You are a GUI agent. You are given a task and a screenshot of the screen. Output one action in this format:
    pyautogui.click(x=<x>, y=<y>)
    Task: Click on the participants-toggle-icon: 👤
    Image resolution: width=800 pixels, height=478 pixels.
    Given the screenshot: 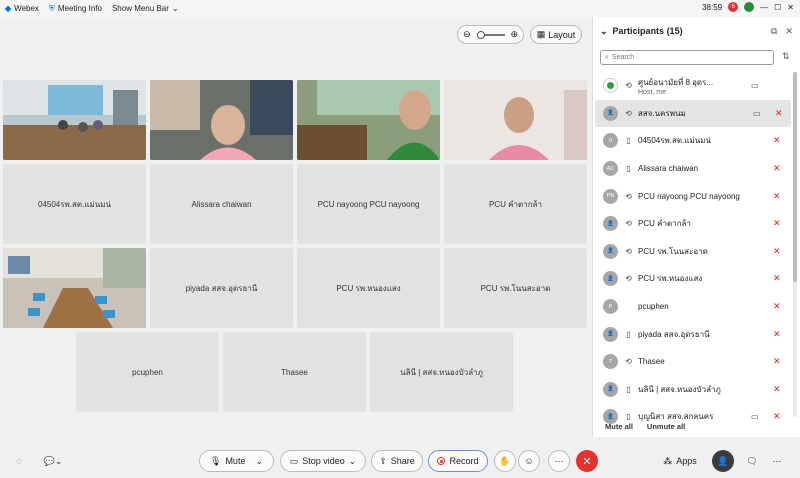 What is the action you would take?
    pyautogui.click(x=723, y=461)
    